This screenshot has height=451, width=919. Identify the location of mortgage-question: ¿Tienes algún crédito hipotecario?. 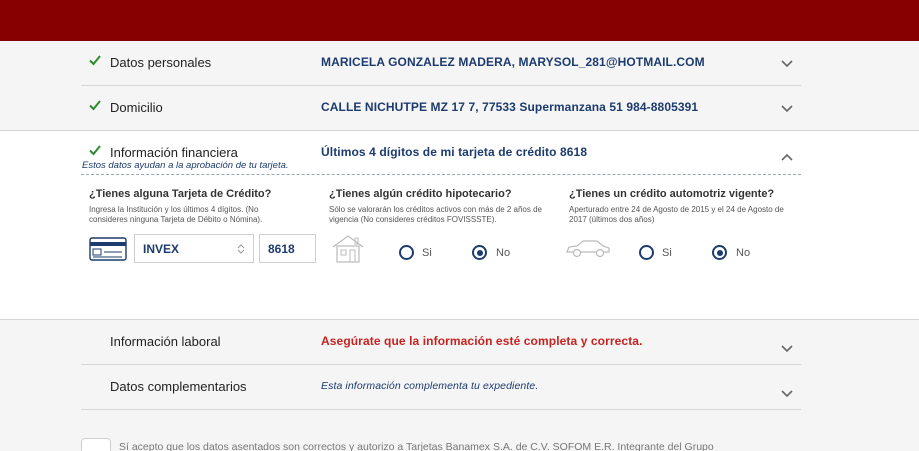
(420, 194).